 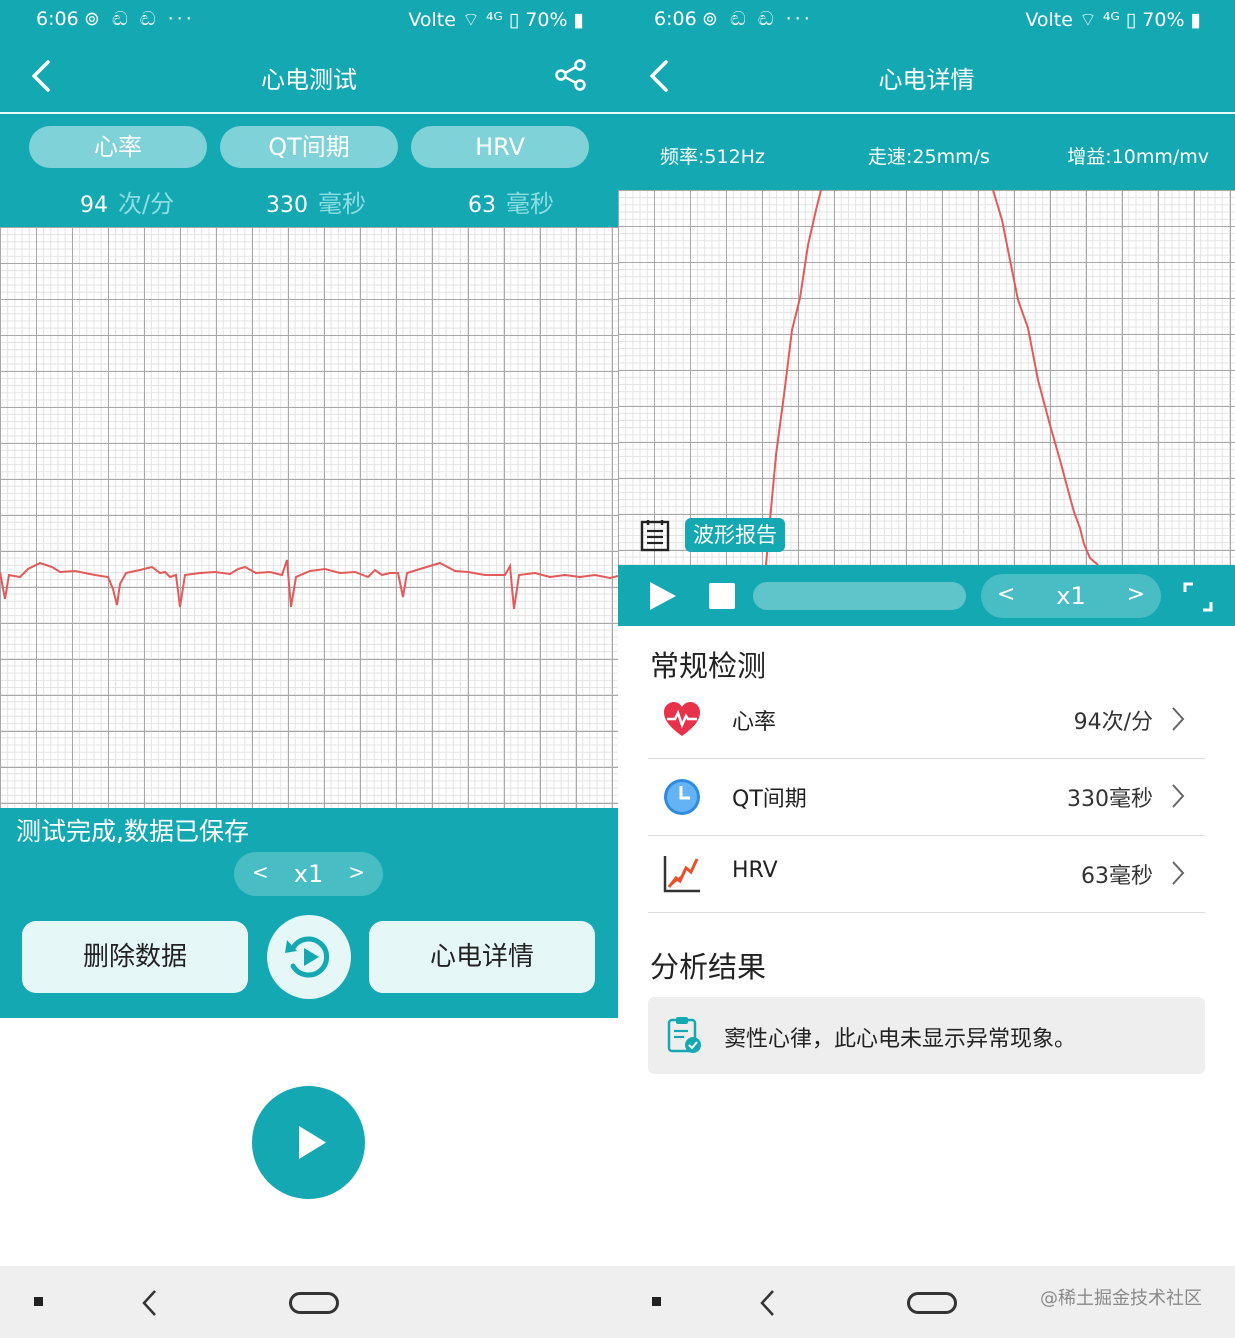 What do you see at coordinates (708, 967) in the screenshot?
I see `analysis-result-title: 分析结果` at bounding box center [708, 967].